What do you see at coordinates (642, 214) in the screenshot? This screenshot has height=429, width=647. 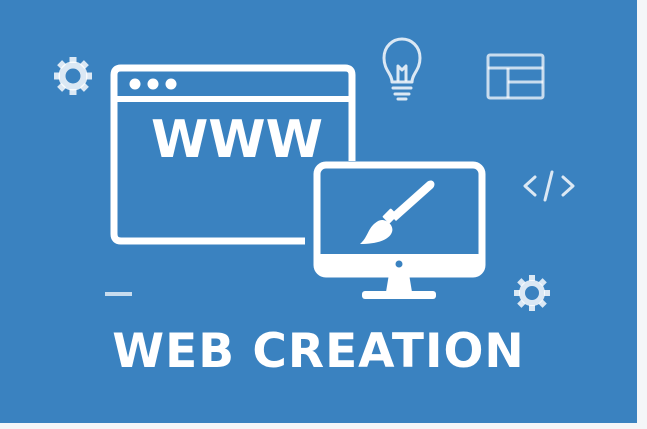 I see `page-margin-right` at bounding box center [642, 214].